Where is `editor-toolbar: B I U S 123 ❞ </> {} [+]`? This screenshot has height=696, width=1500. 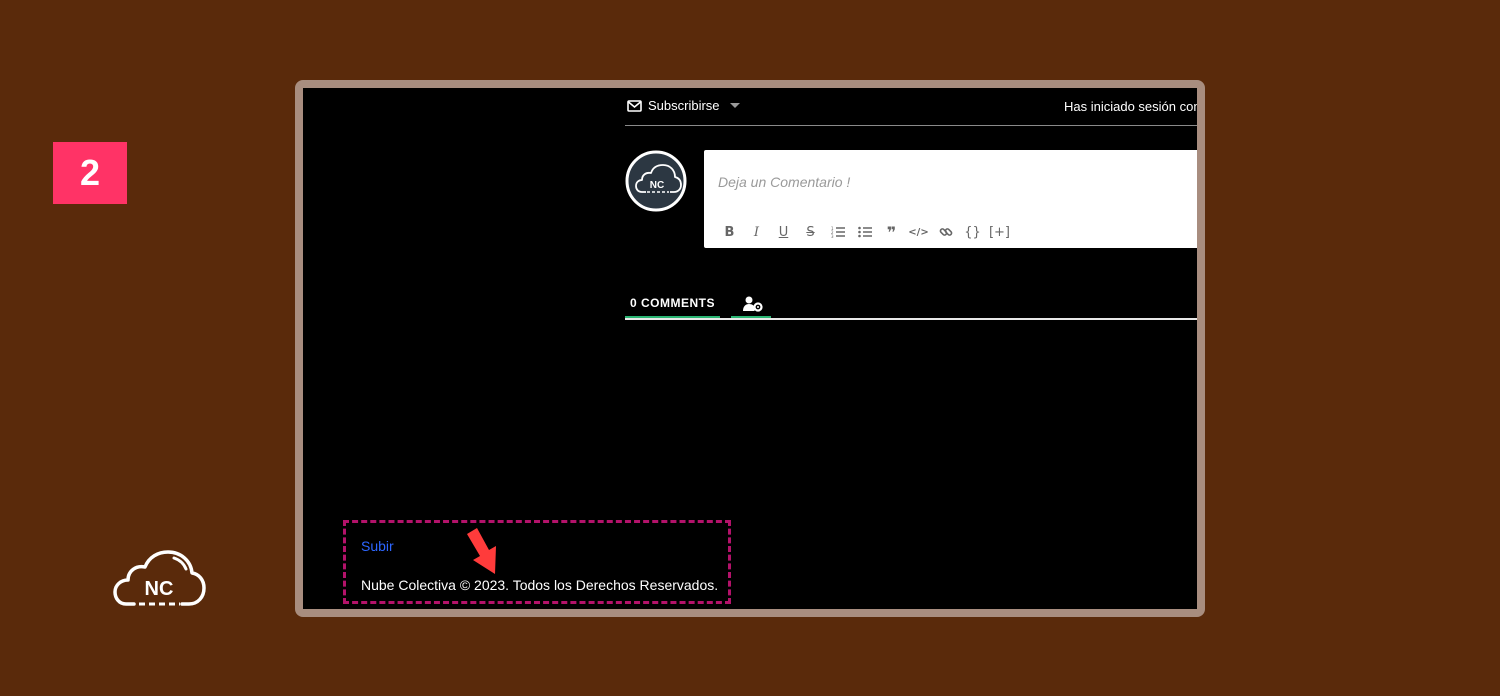 editor-toolbar: B I U S 123 ❞ </> {} [+] is located at coordinates (864, 232).